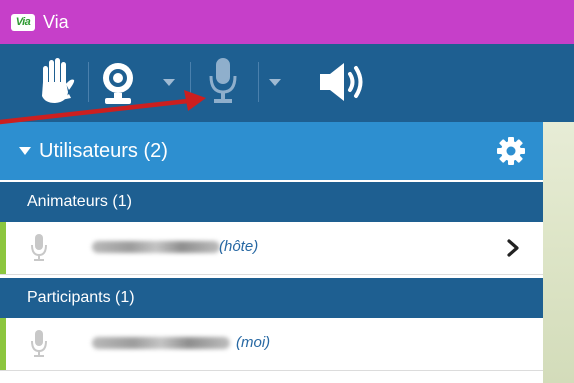 The width and height of the screenshot is (574, 383). What do you see at coordinates (25, 151) in the screenshot?
I see `collapse-triangle-icon` at bounding box center [25, 151].